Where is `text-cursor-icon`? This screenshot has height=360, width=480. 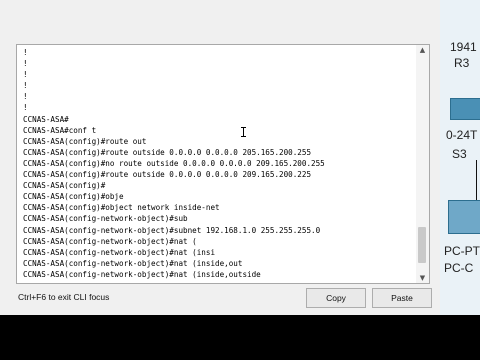 text-cursor-icon is located at coordinates (243, 132).